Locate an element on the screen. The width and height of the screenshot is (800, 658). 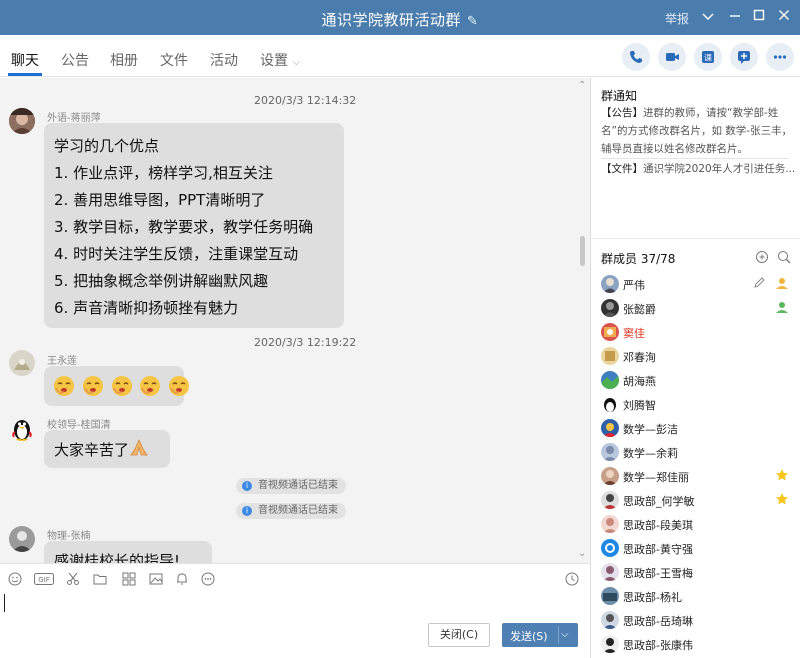
send-button-label: 发送(S) is located at coordinates (529, 636).